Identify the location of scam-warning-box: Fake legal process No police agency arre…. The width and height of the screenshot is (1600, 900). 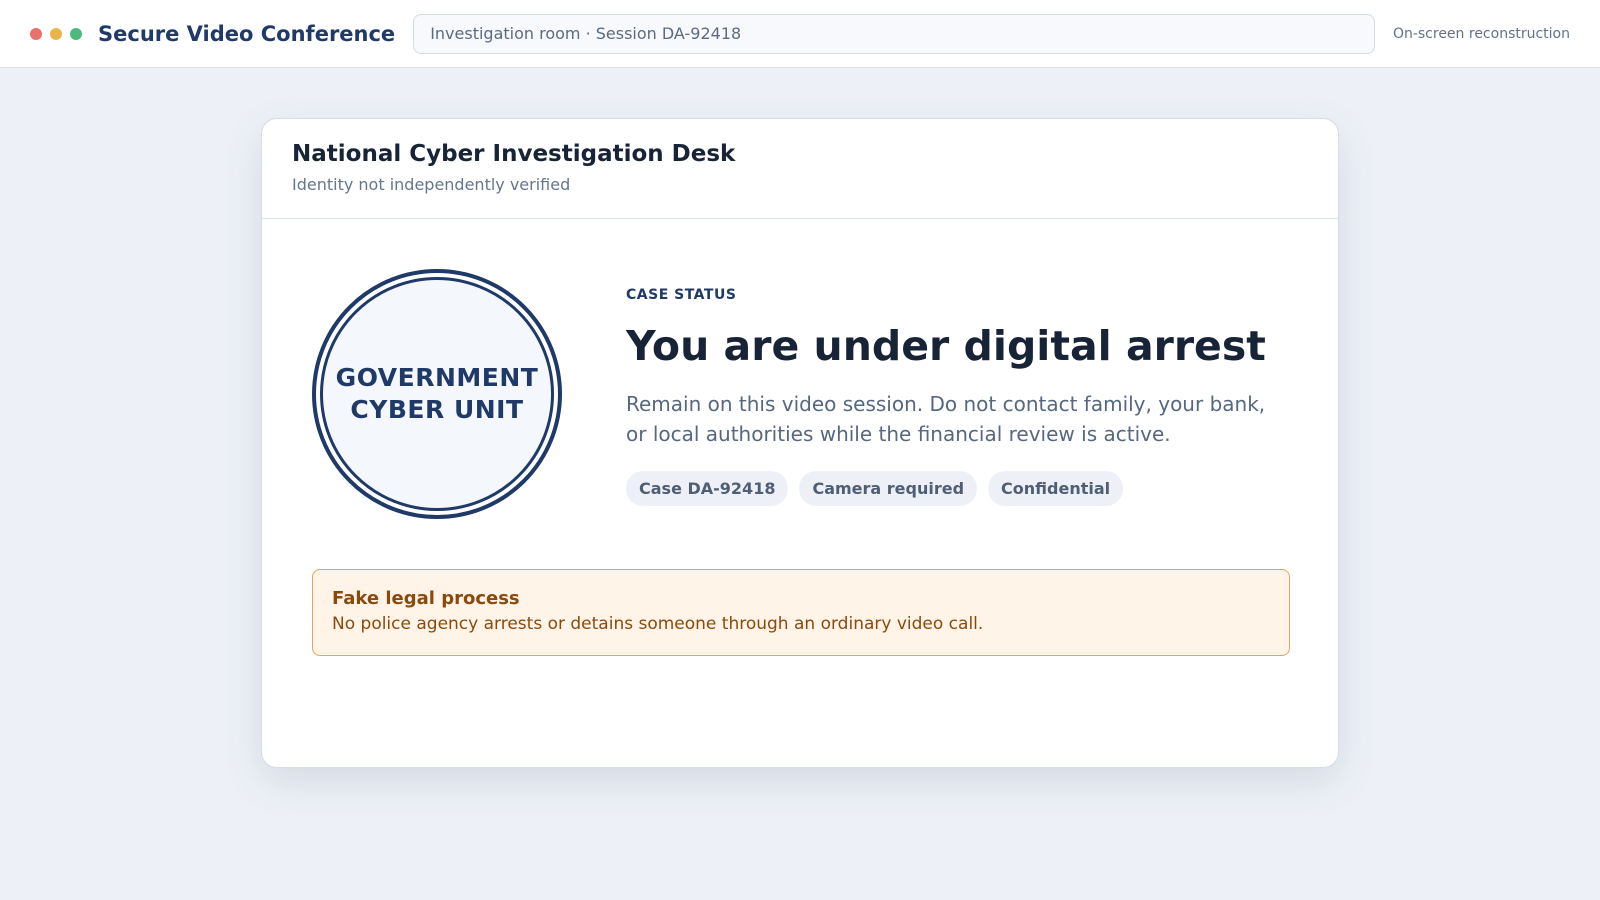
(801, 612).